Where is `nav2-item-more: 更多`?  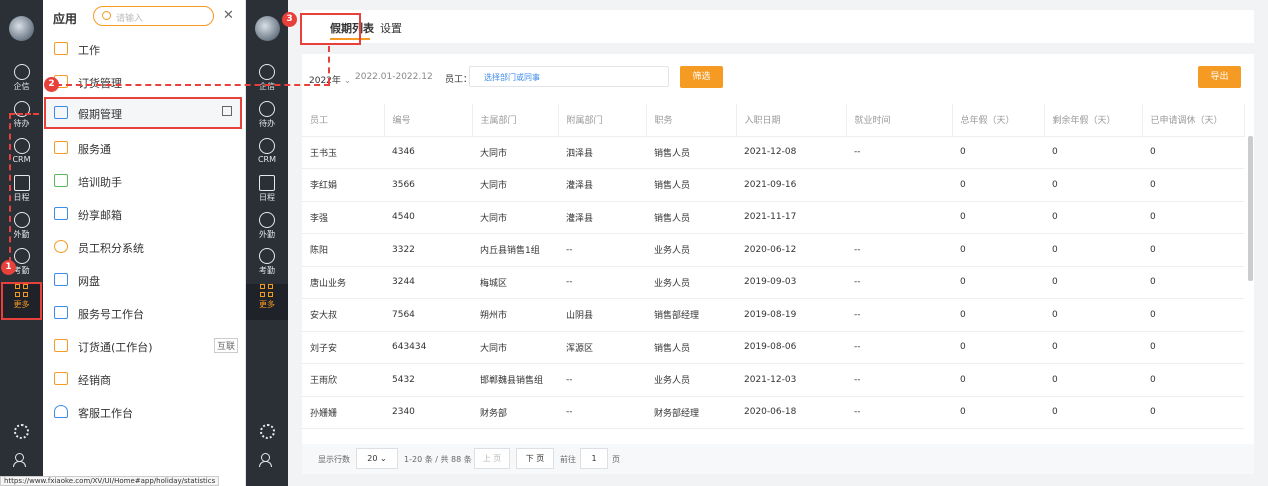 nav2-item-more: 更多 is located at coordinates (267, 302).